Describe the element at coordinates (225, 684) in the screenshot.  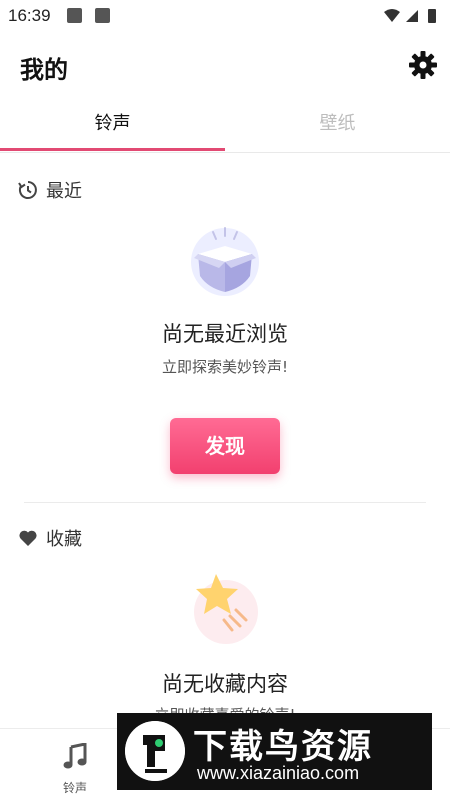
I see `favorites-empty-title: 尚无收藏内容` at that location.